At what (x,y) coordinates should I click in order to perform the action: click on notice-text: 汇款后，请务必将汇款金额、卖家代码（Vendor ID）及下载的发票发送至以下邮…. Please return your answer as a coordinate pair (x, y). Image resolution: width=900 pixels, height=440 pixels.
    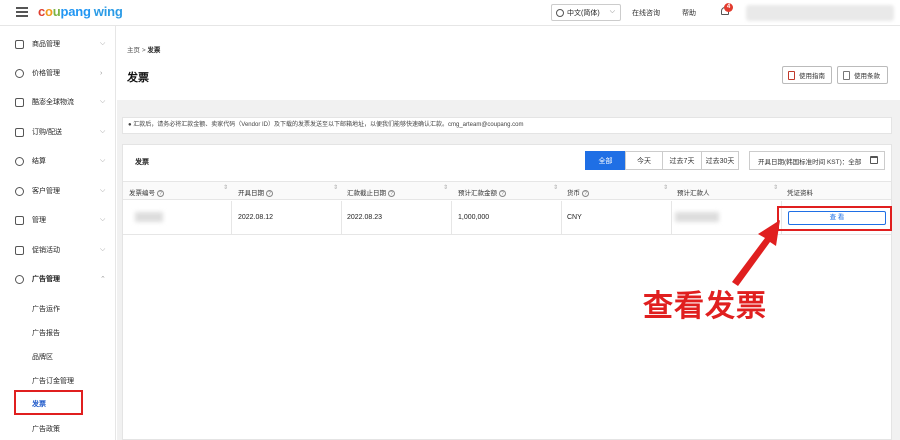
    Looking at the image, I should click on (328, 125).